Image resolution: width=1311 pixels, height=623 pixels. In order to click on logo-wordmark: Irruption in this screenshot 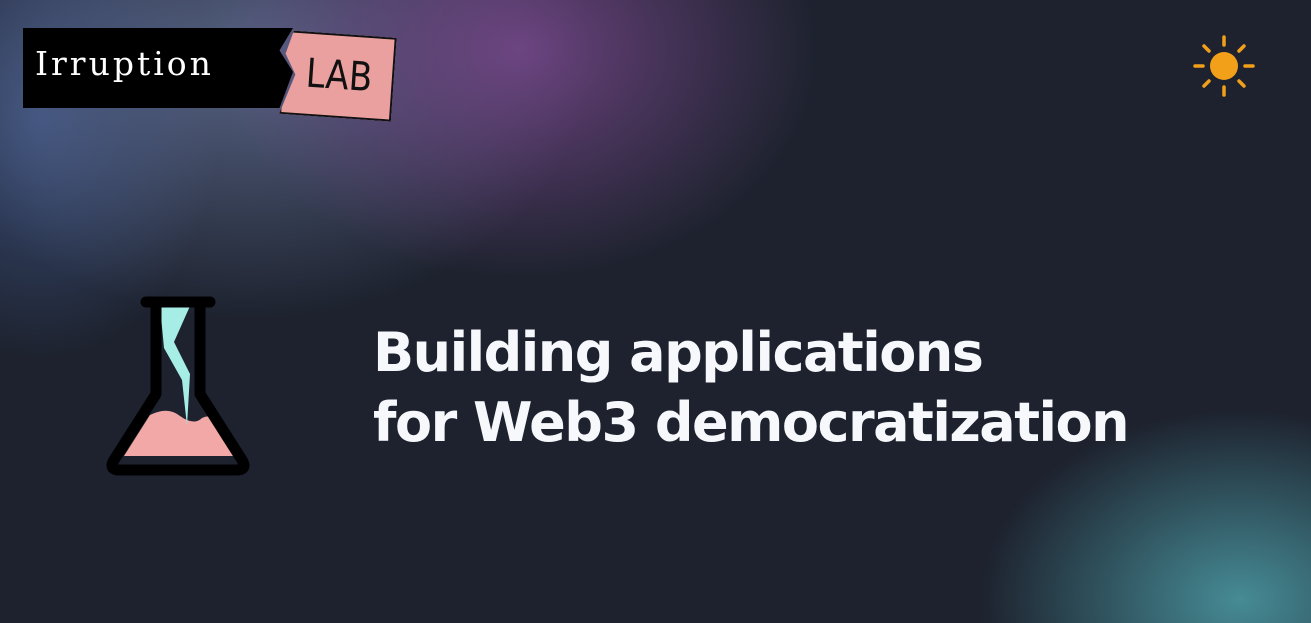, I will do `click(158, 68)`.